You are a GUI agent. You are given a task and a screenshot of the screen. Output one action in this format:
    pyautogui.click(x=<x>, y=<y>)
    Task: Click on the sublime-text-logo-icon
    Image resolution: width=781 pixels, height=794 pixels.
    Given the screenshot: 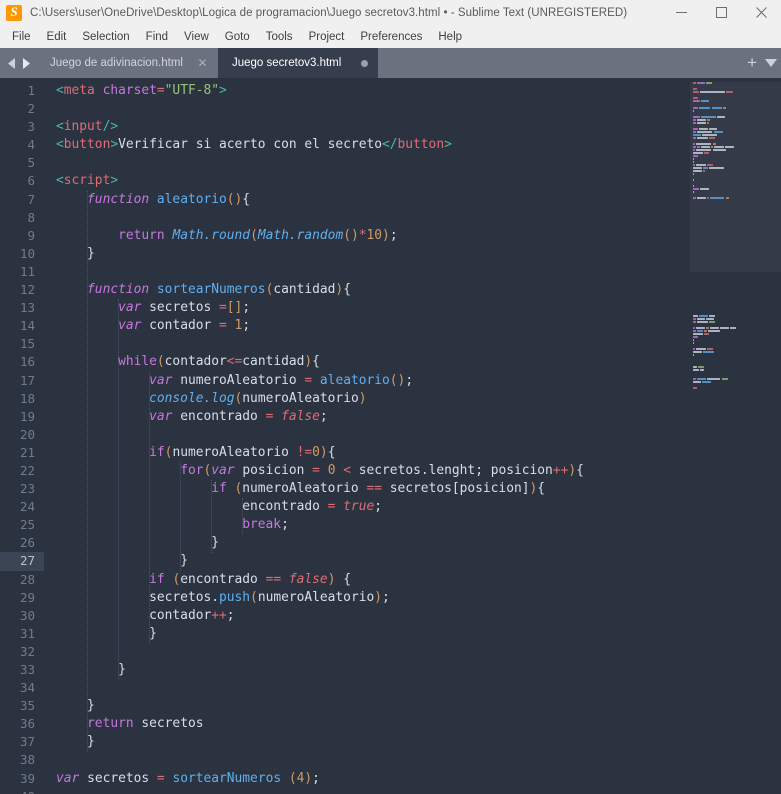 What is the action you would take?
    pyautogui.click(x=14, y=12)
    